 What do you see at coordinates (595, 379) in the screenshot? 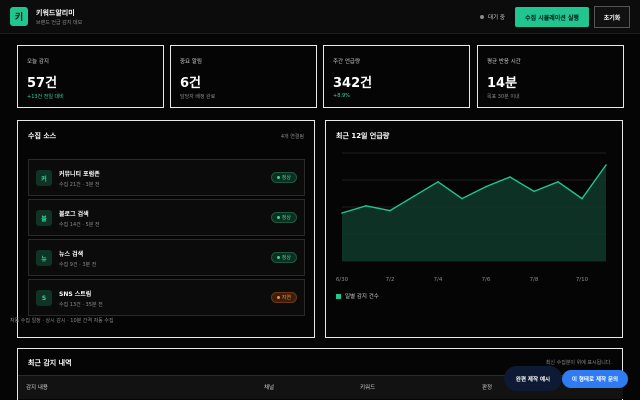
I see `inquiry-button: 이 형태로 제작 문의` at bounding box center [595, 379].